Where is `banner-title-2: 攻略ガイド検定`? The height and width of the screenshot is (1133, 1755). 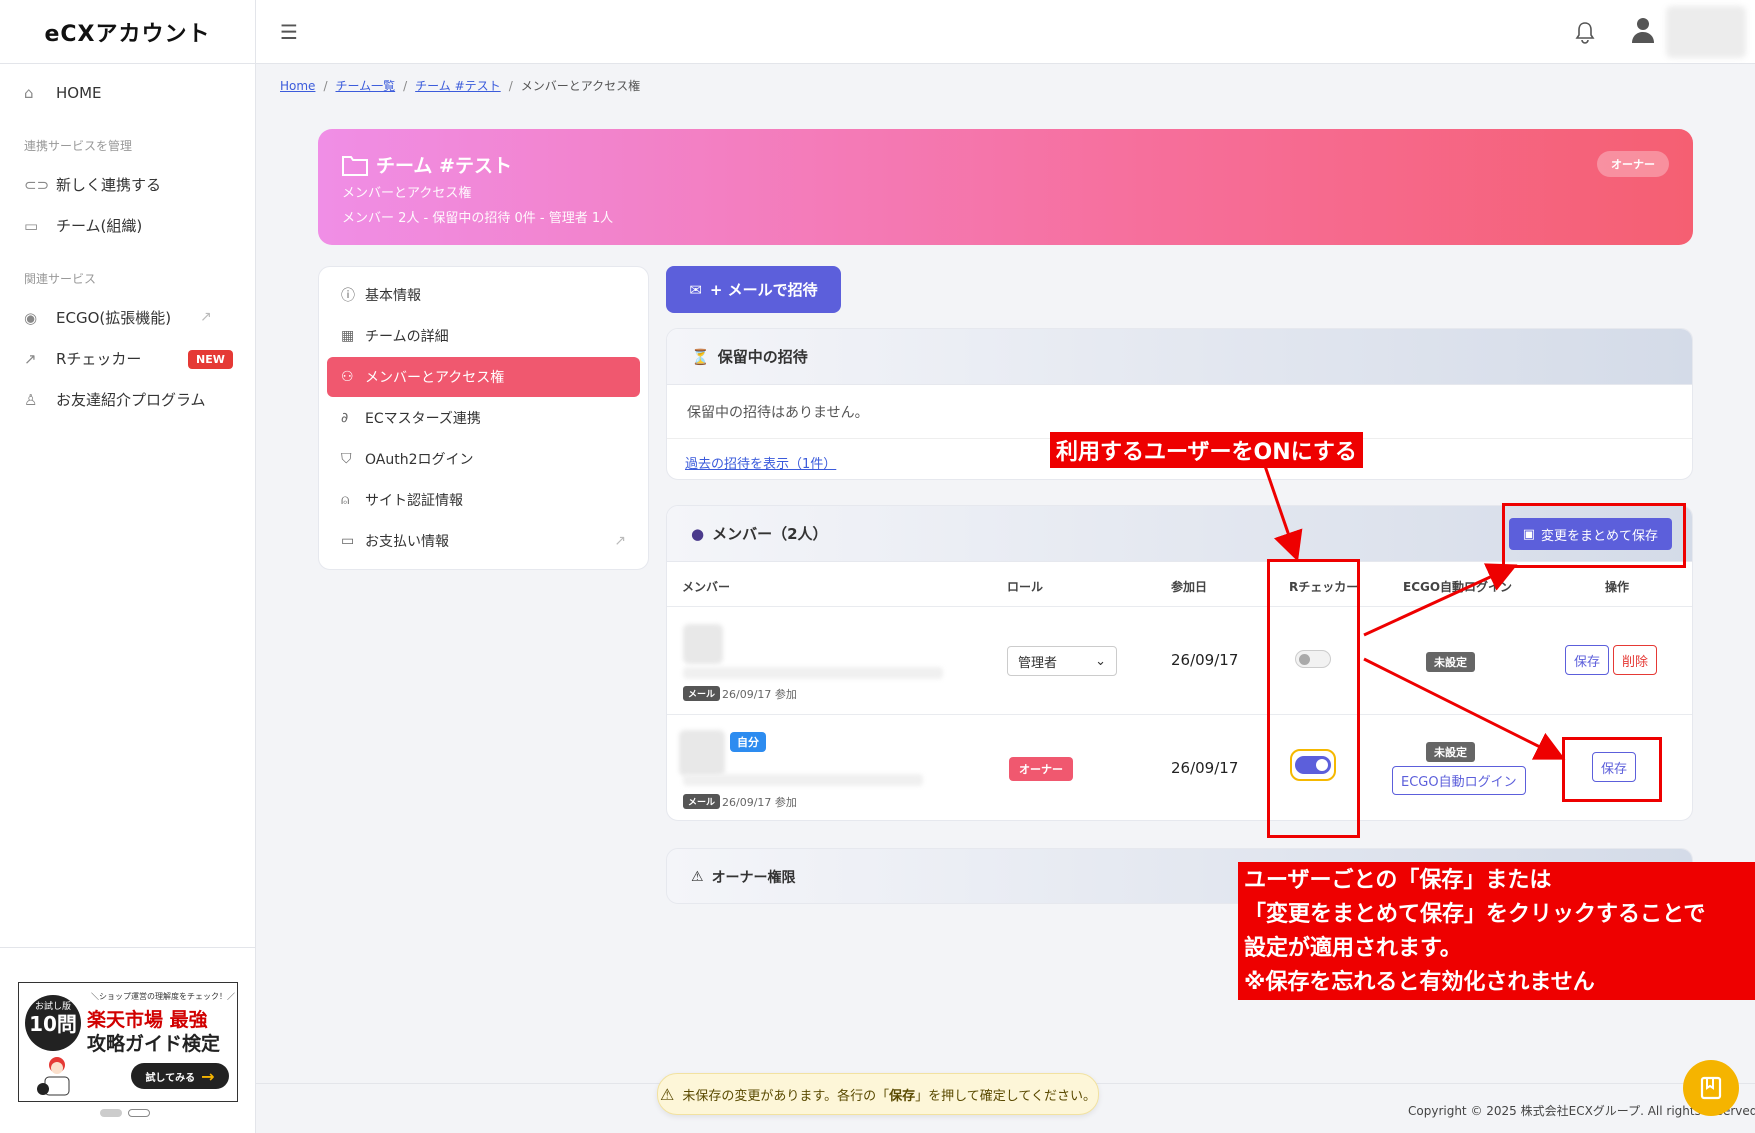 banner-title-2: 攻略ガイド検定 is located at coordinates (154, 1044).